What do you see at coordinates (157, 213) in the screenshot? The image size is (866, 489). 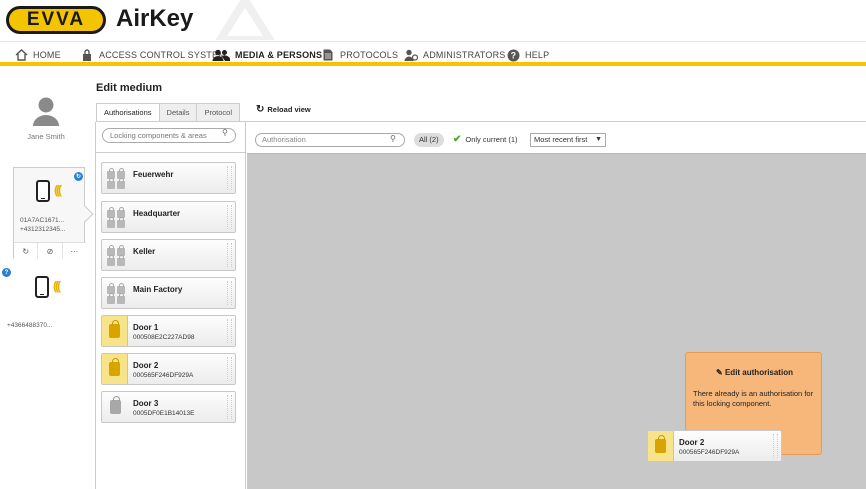 I see `area-name: Headquarter` at bounding box center [157, 213].